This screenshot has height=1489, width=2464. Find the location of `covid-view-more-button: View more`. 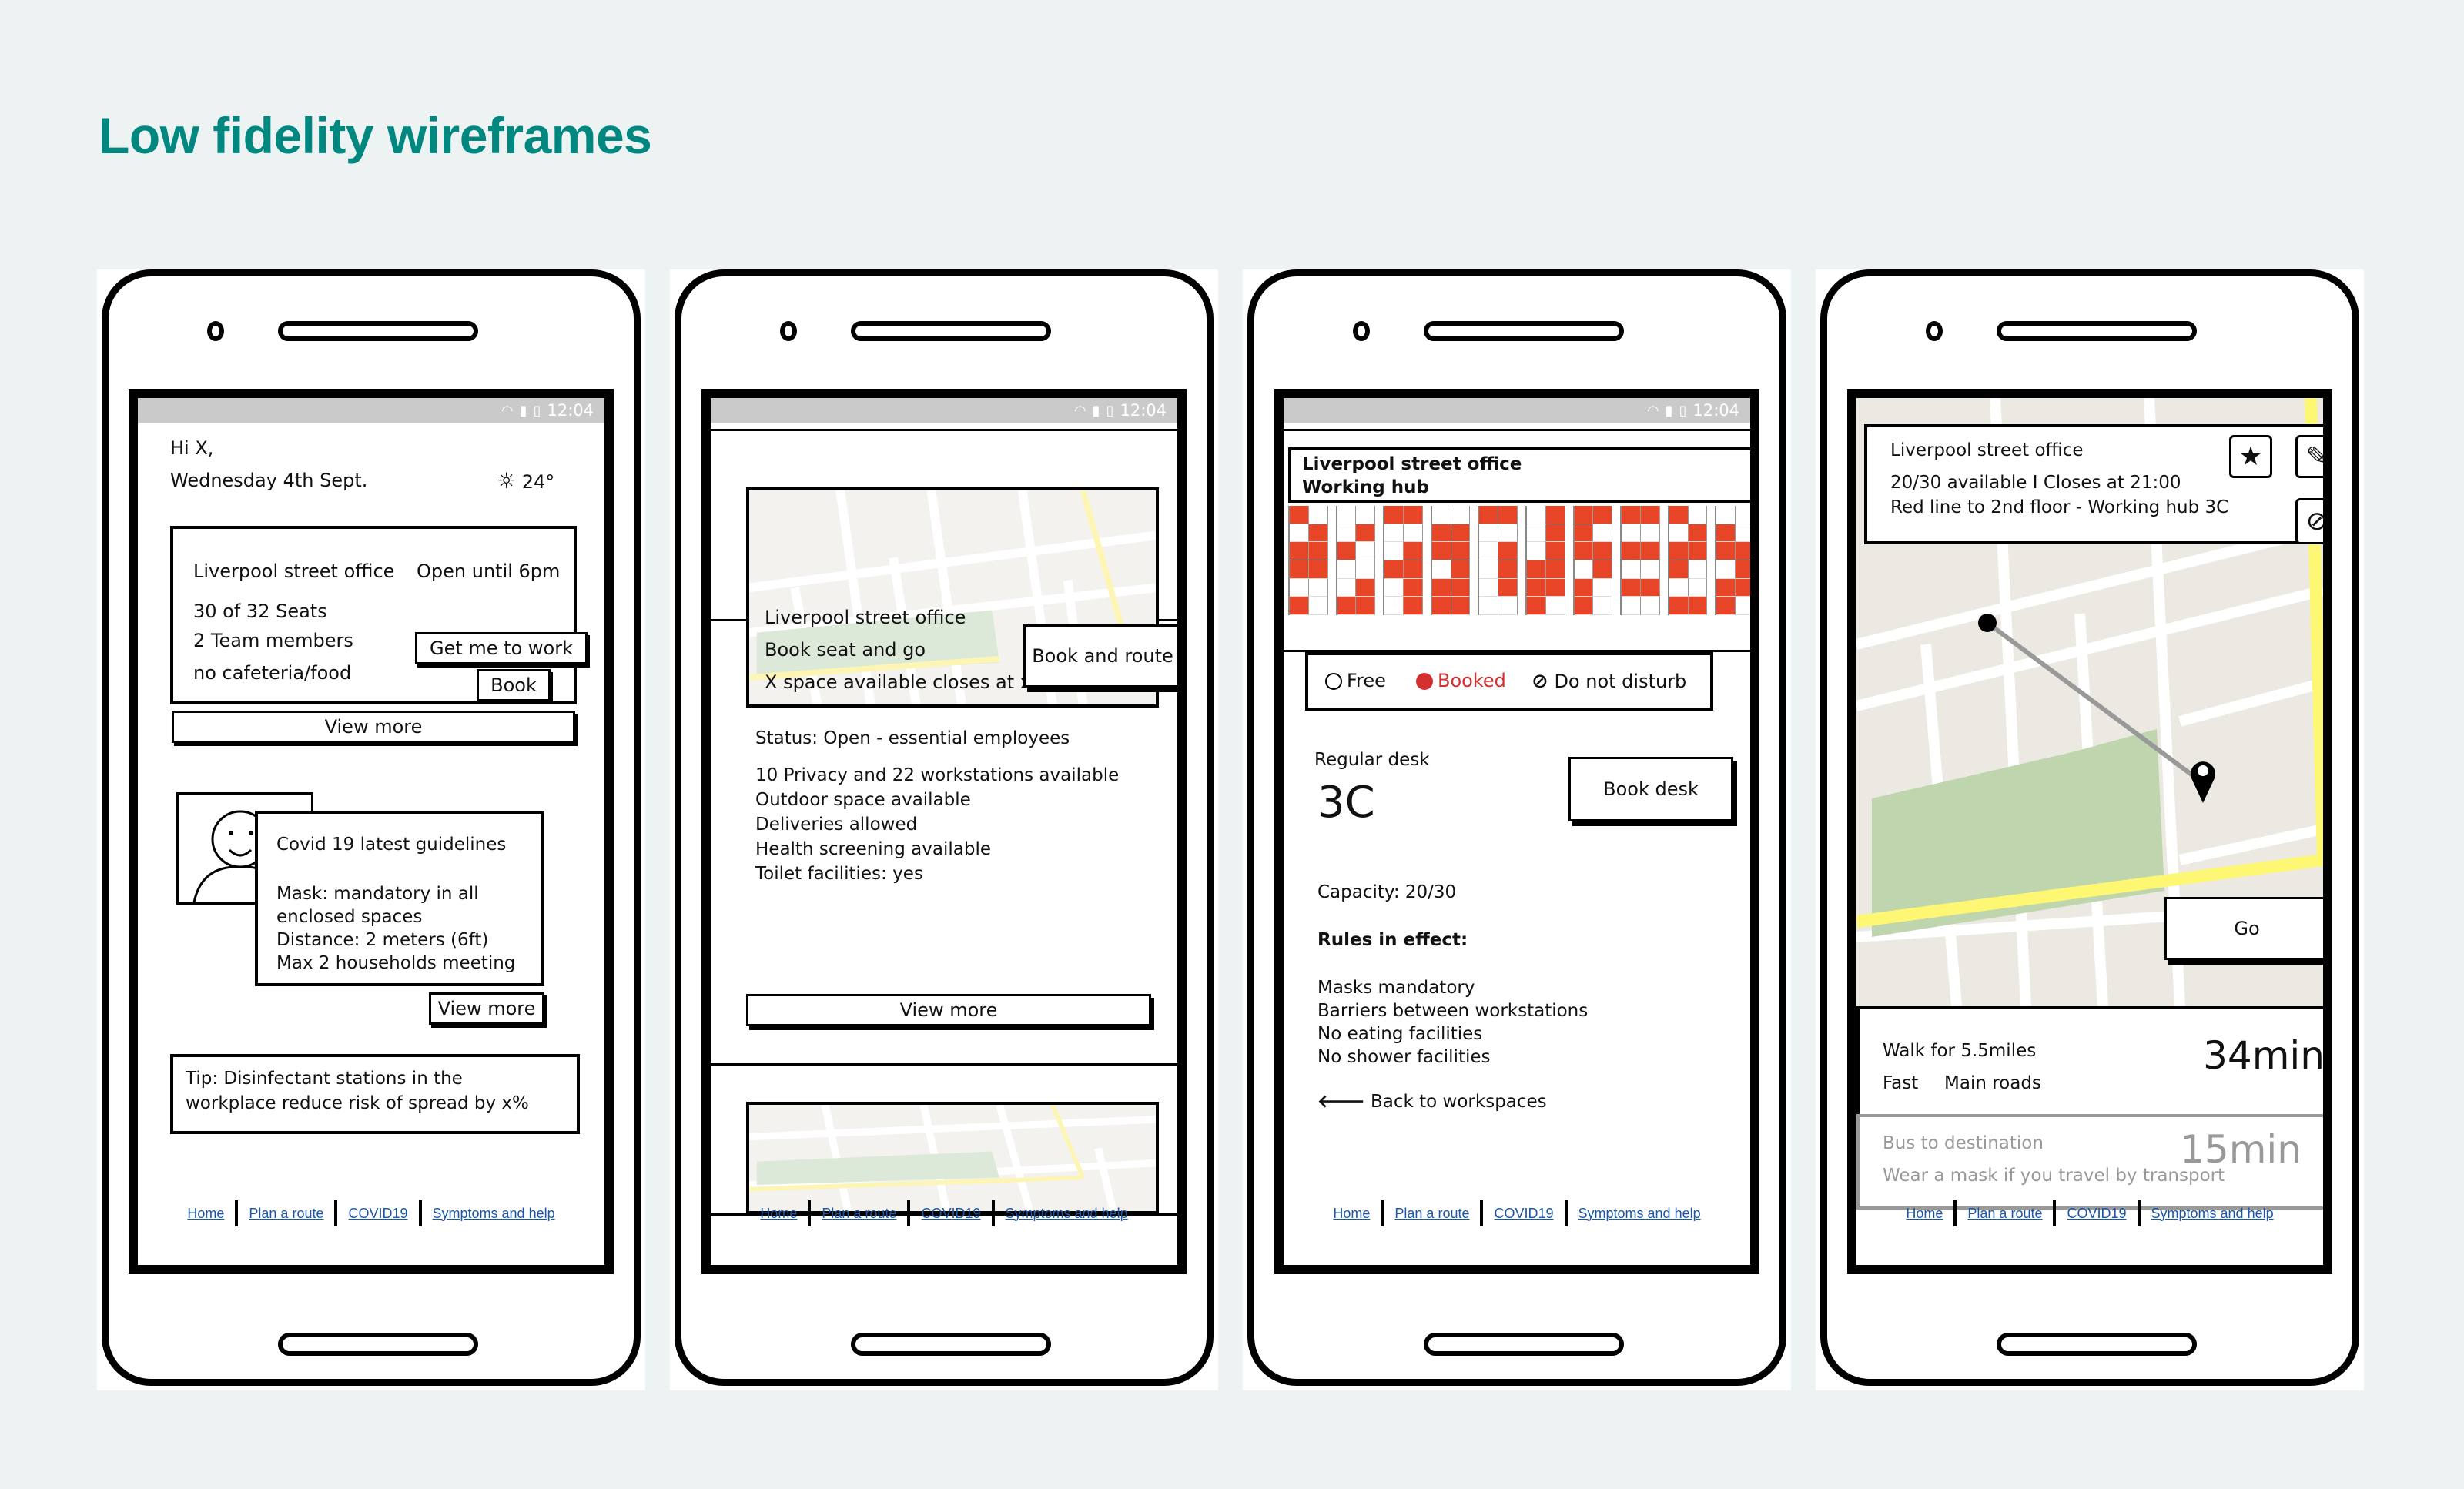

covid-view-more-button: View more is located at coordinates (486, 1008).